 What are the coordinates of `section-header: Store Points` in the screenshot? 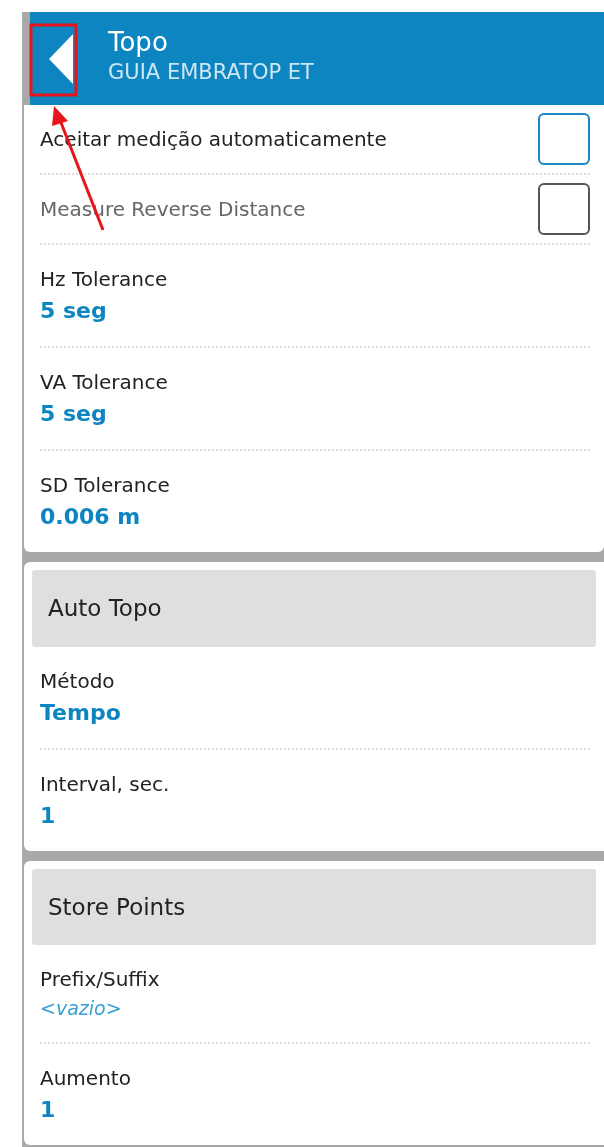 It's located at (314, 906).